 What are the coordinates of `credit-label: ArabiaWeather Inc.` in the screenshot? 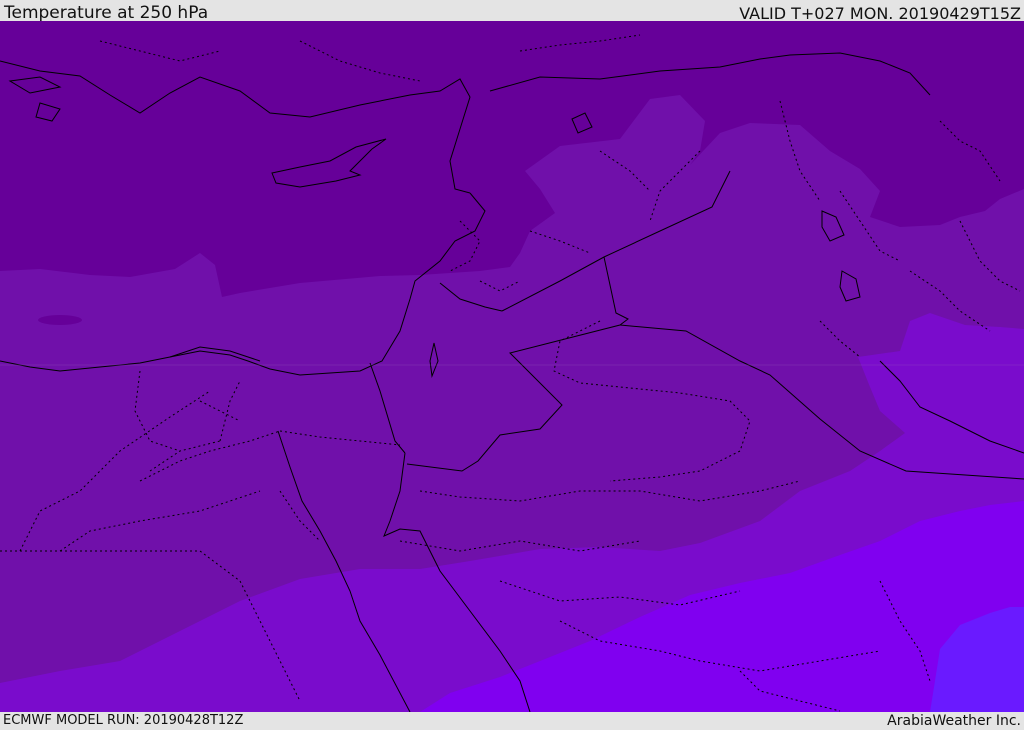 It's located at (954, 721).